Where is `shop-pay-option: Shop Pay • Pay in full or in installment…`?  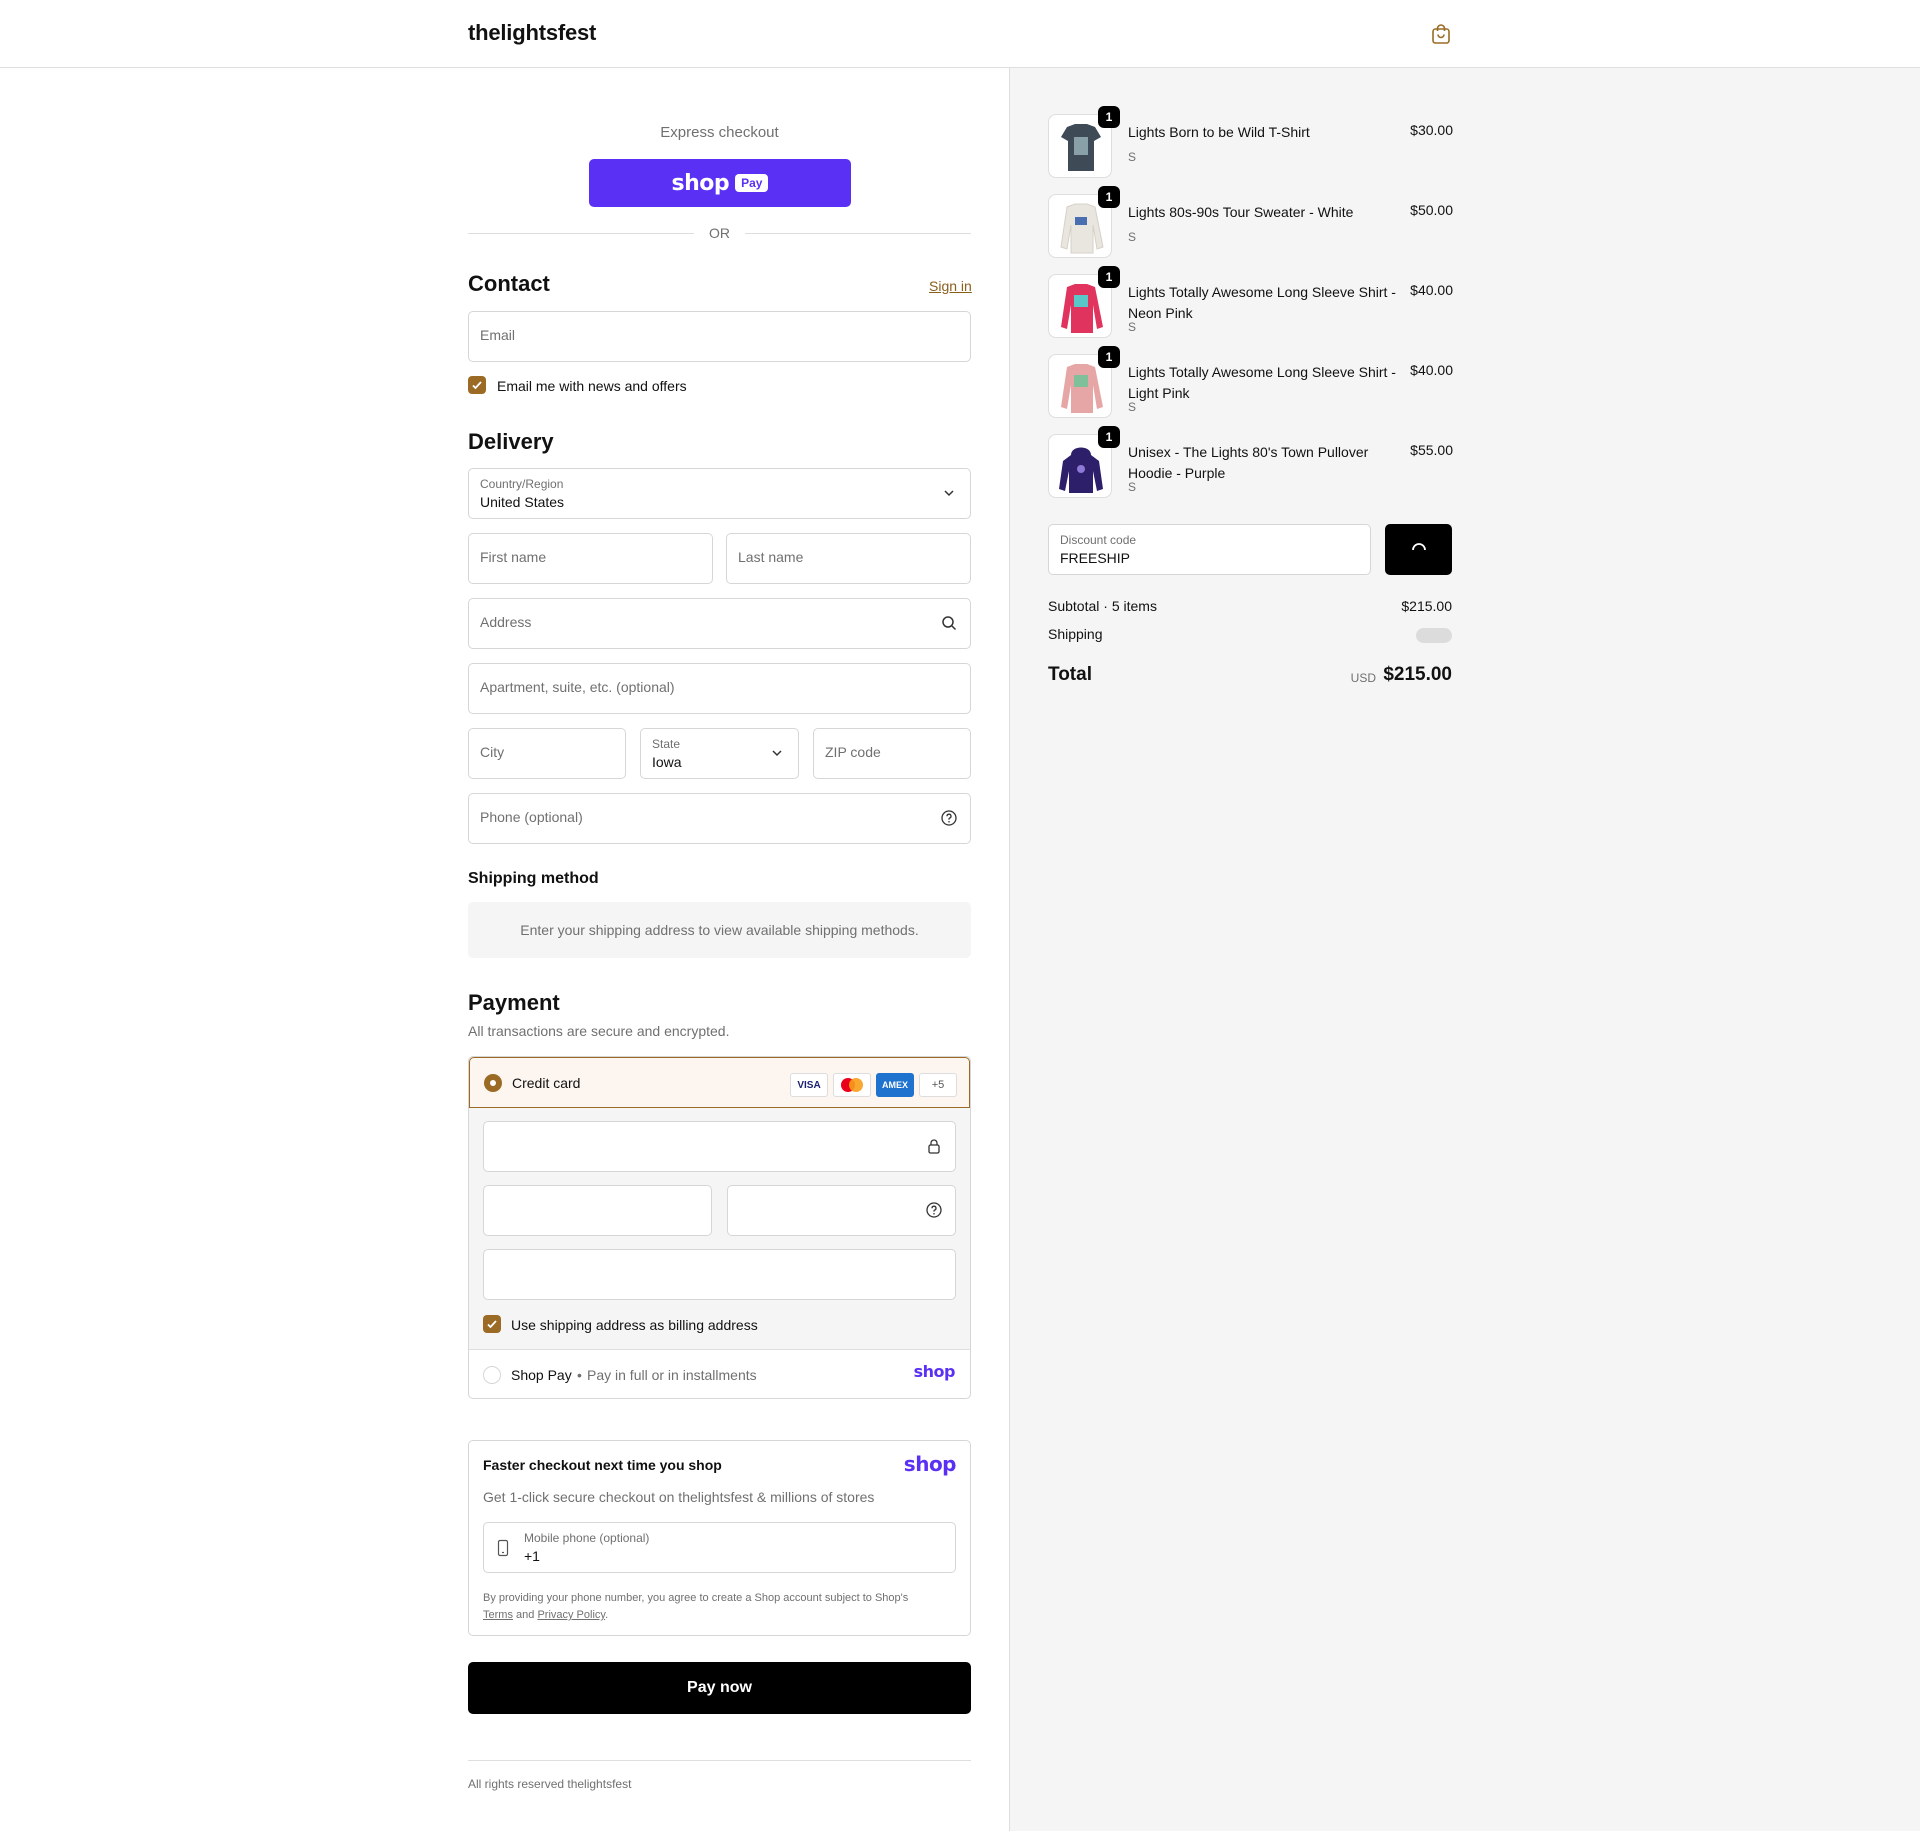 shop-pay-option: Shop Pay • Pay in full or in installment… is located at coordinates (719, 1374).